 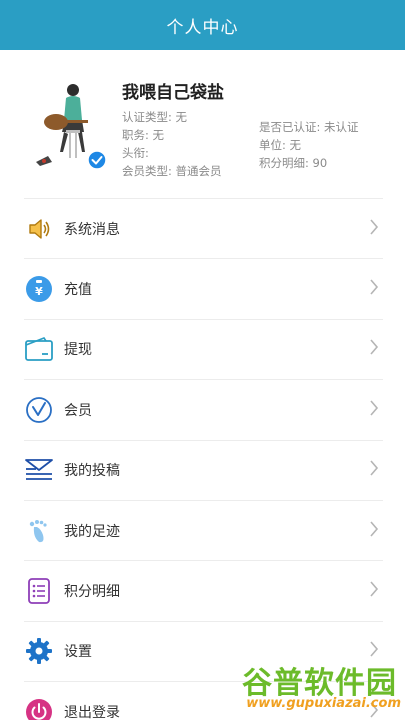 I want to click on recharge-icon: ¥, so click(x=39, y=289).